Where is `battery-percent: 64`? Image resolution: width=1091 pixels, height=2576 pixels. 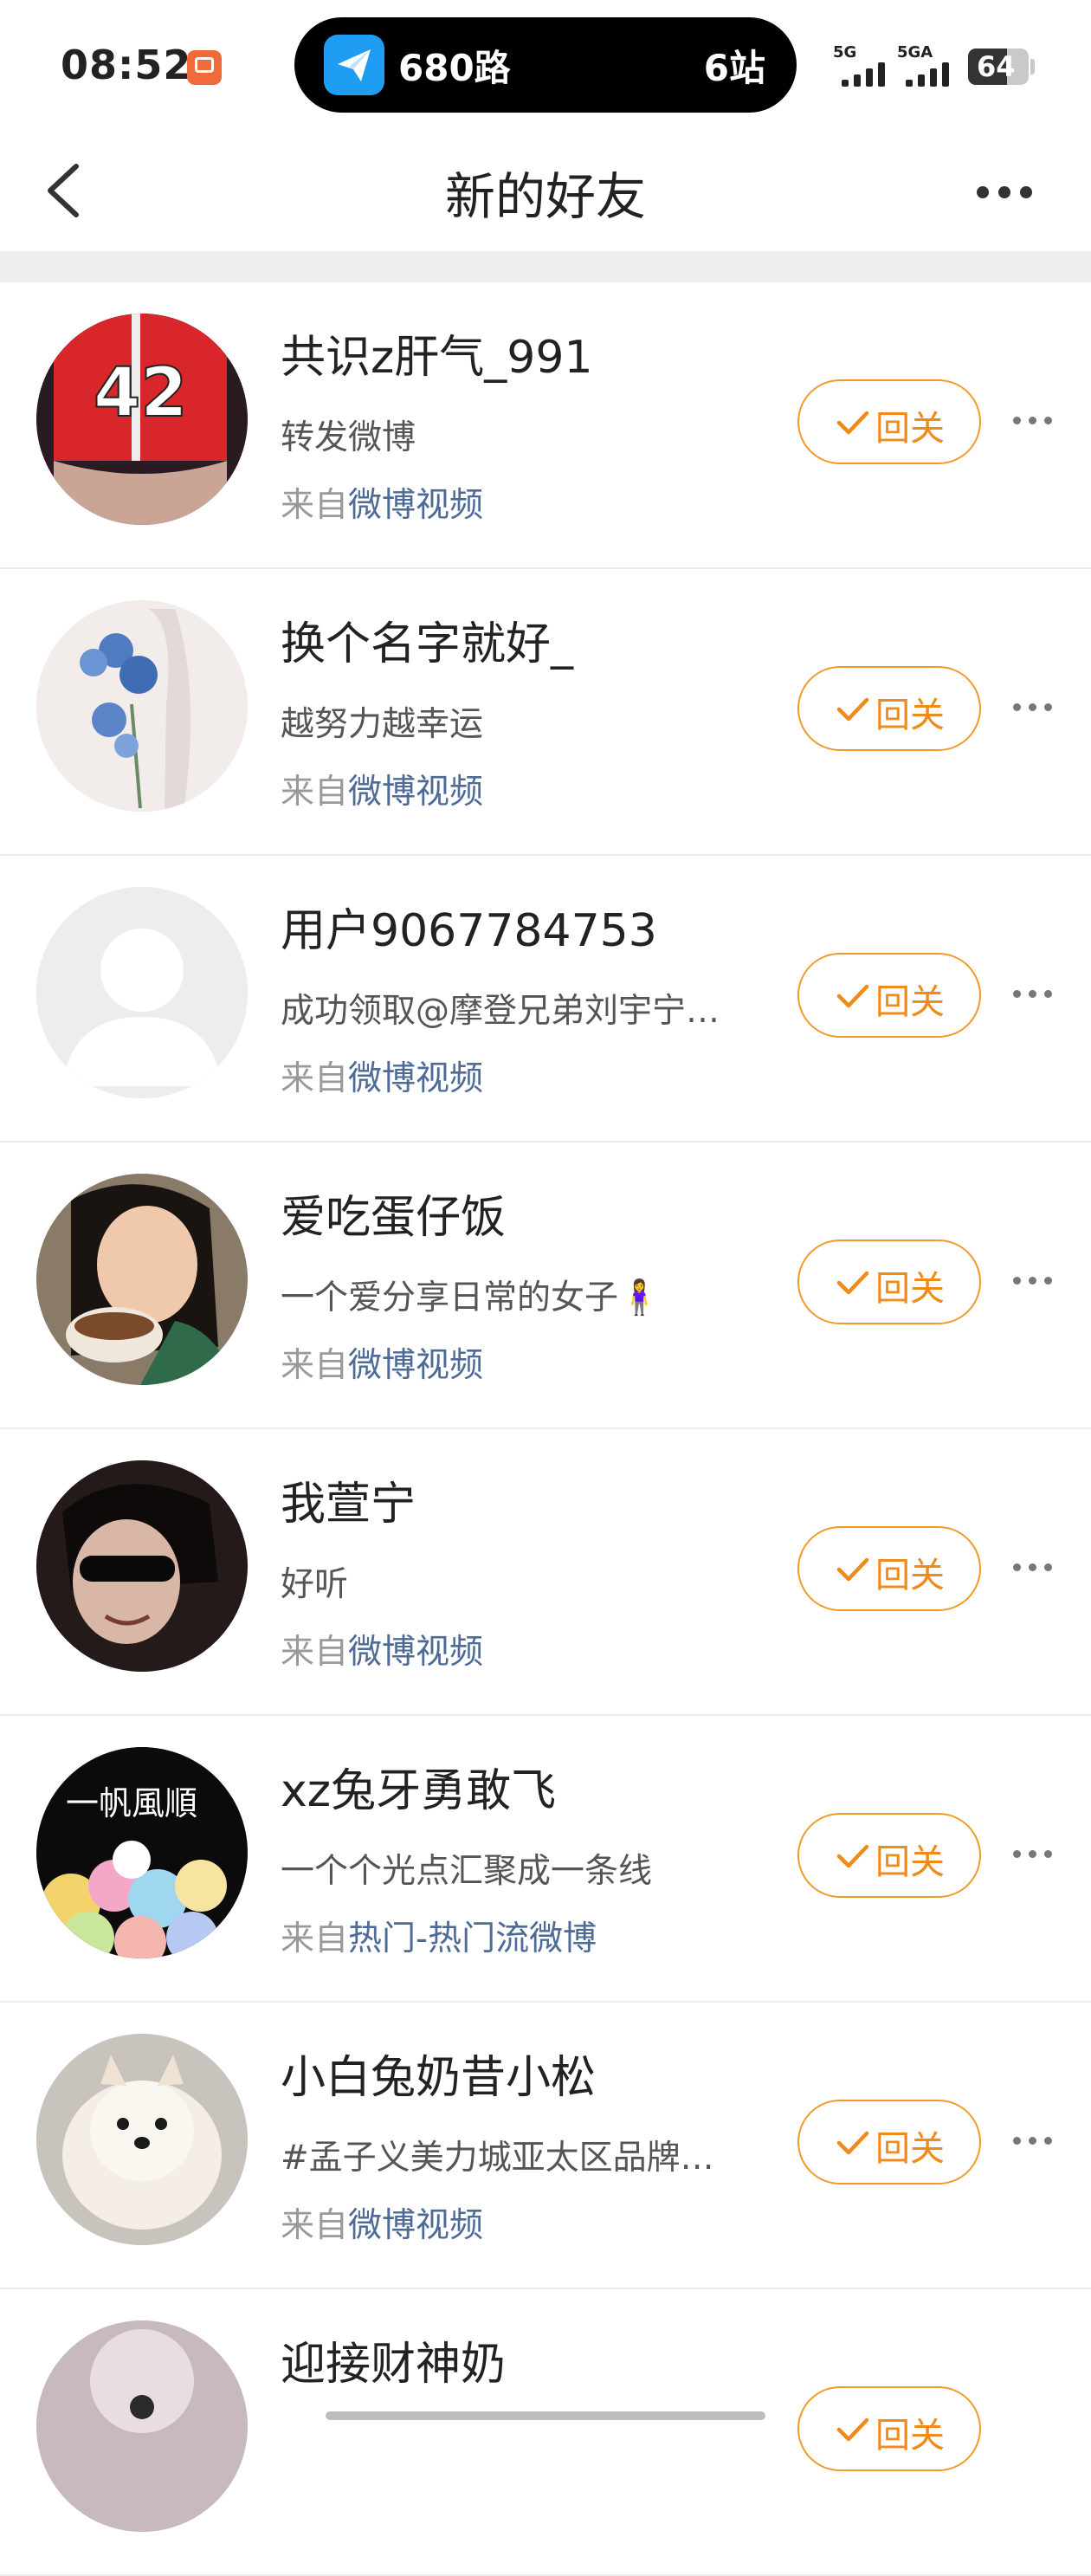 battery-percent: 64 is located at coordinates (997, 66).